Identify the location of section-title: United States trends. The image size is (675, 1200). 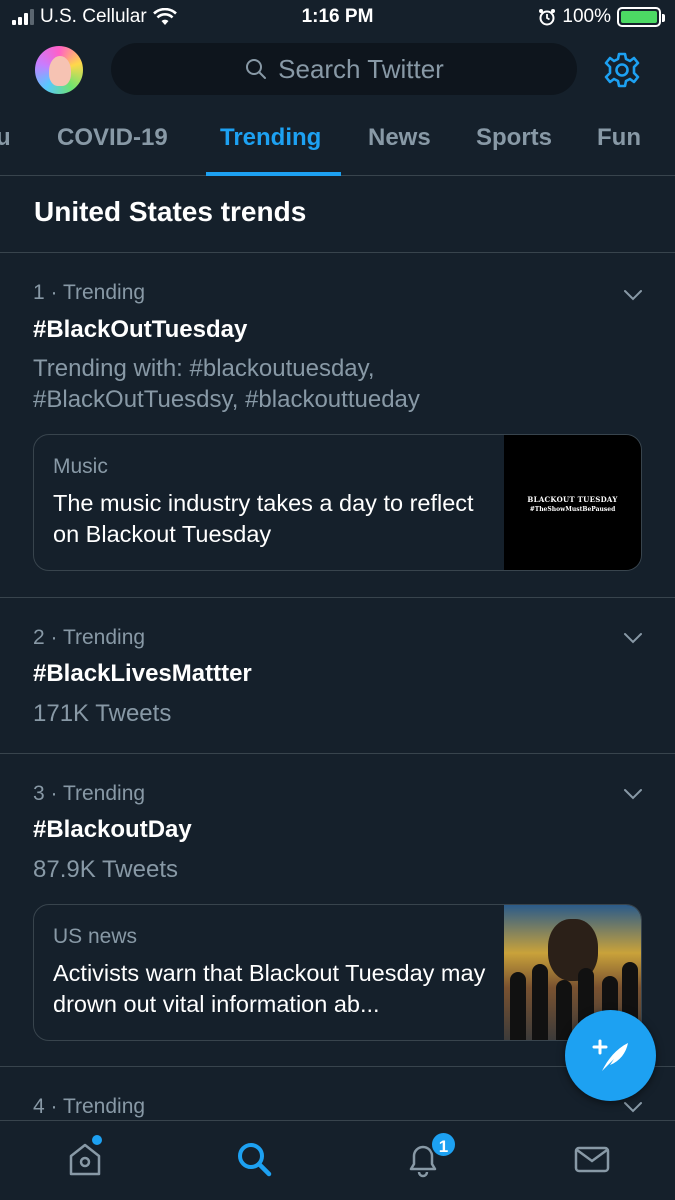
(170, 211).